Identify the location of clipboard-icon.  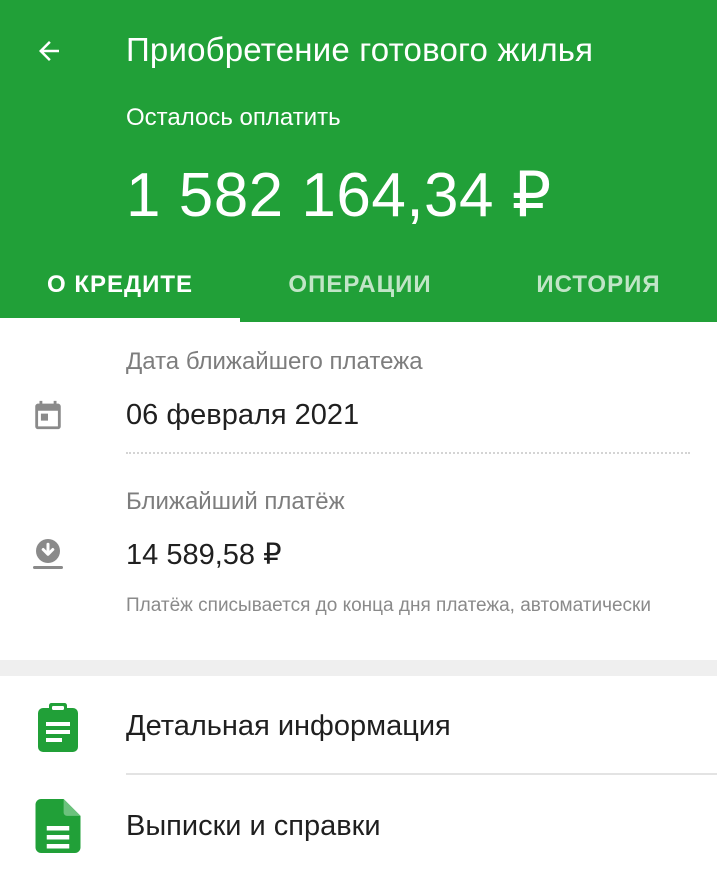
(58, 727).